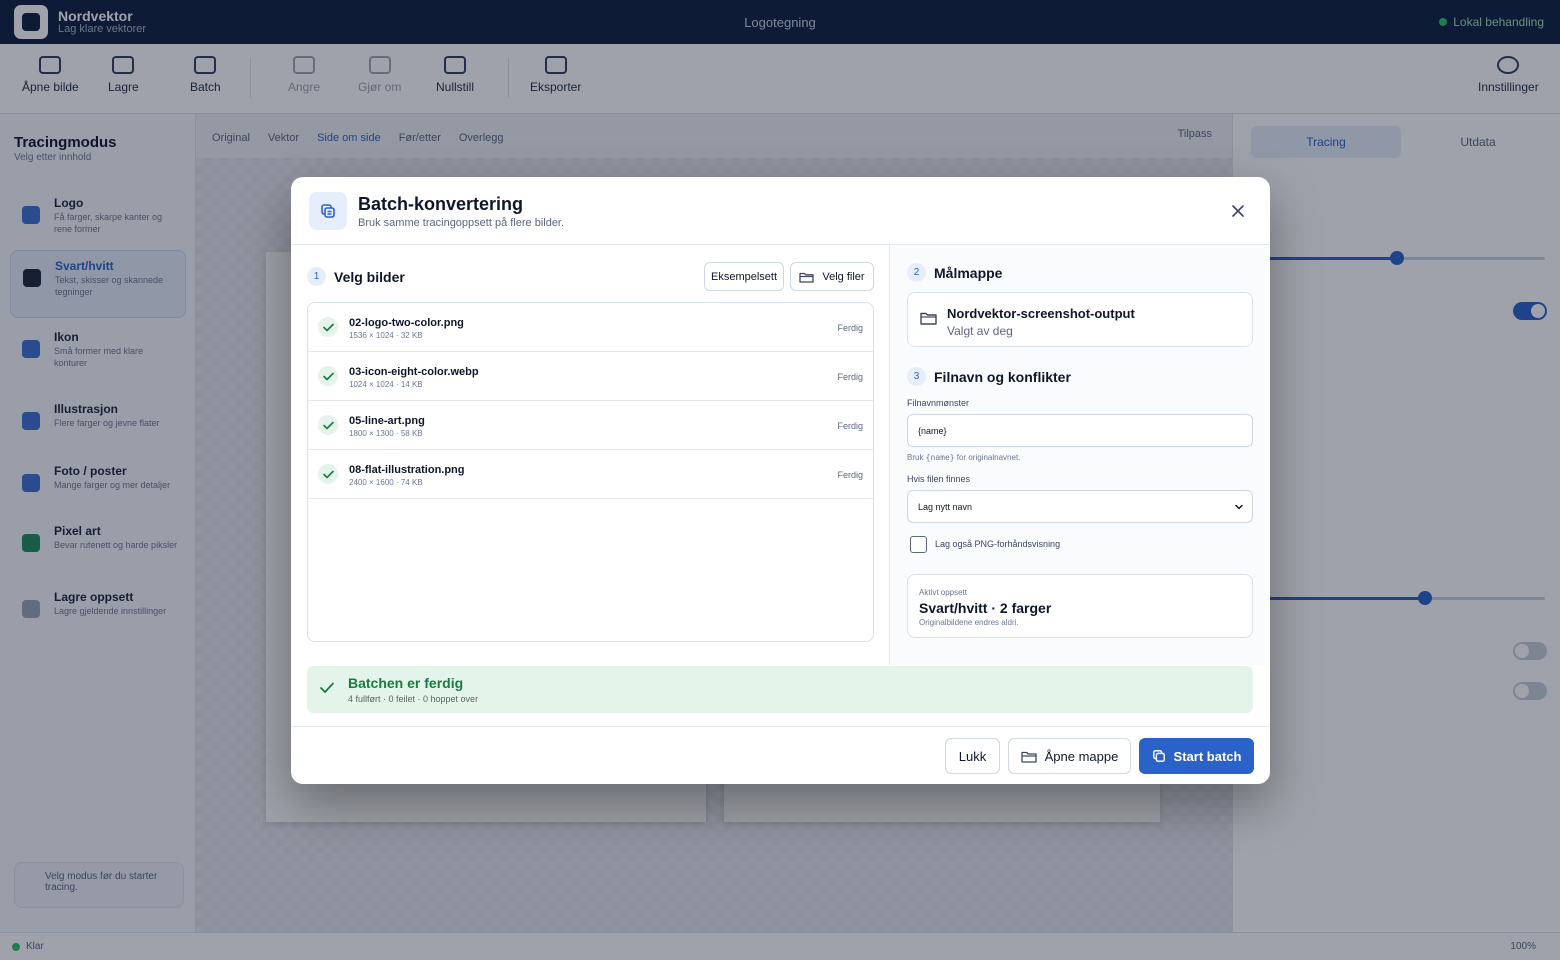  What do you see at coordinates (1069, 756) in the screenshot?
I see `open-folder-button: Åpne mappe` at bounding box center [1069, 756].